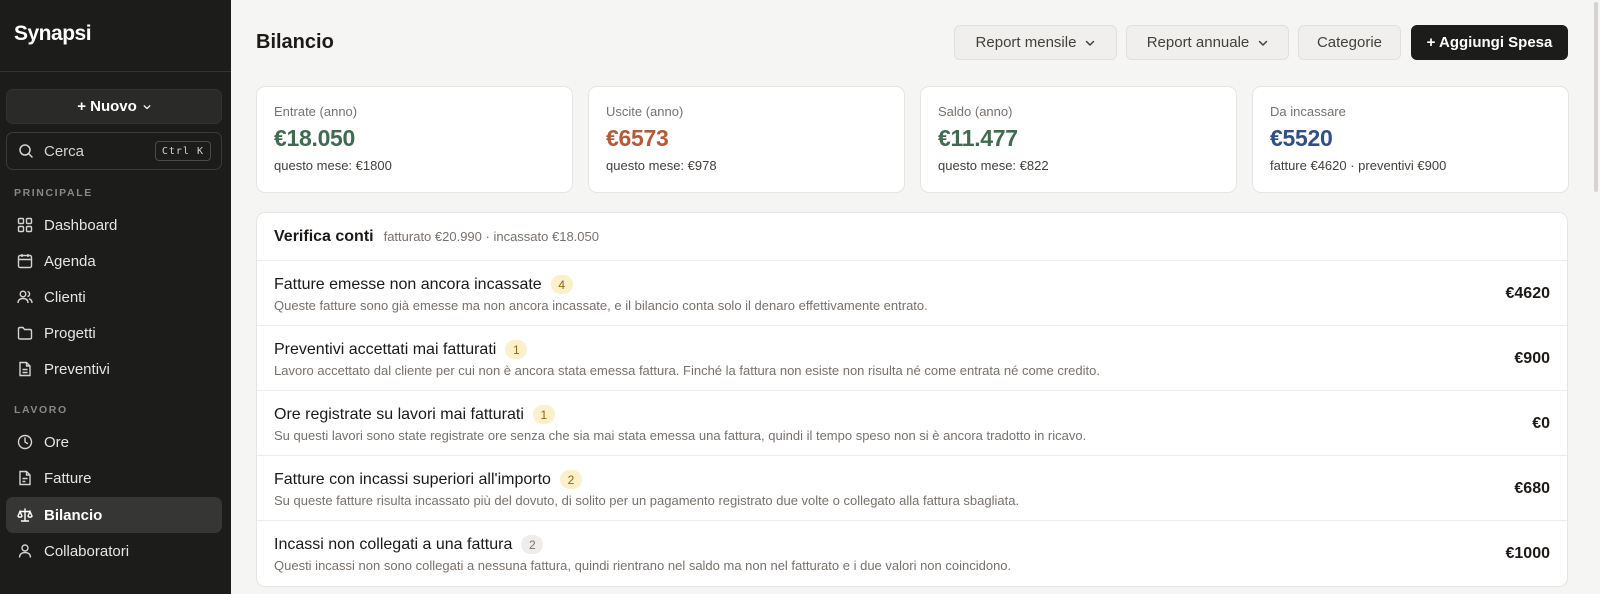 The image size is (1600, 594). I want to click on check-title: Incassi non collegati a una fattura, so click(393, 544).